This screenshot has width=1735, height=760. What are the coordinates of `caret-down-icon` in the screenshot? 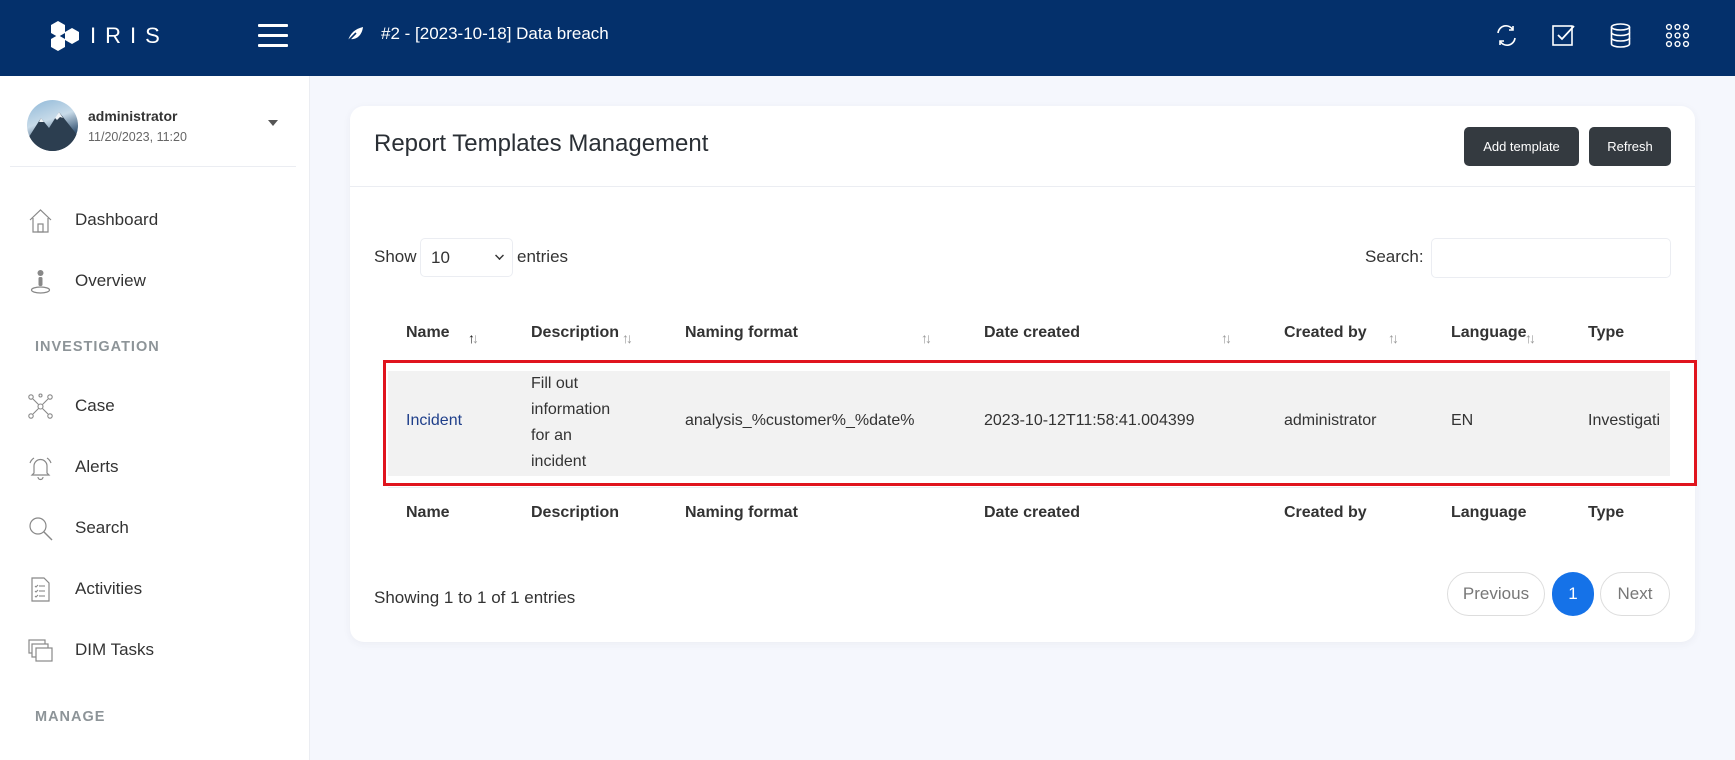 It's located at (273, 123).